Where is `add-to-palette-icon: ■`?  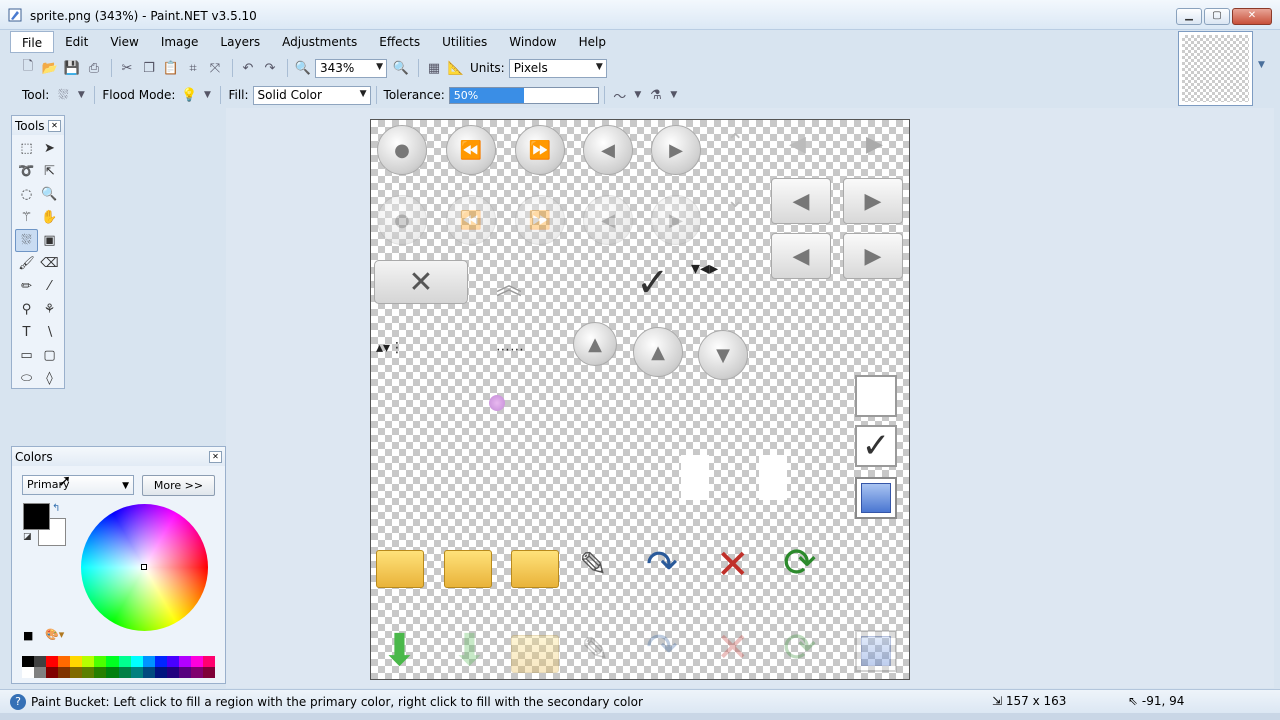
add-to-palette-icon: ■ is located at coordinates (28, 635).